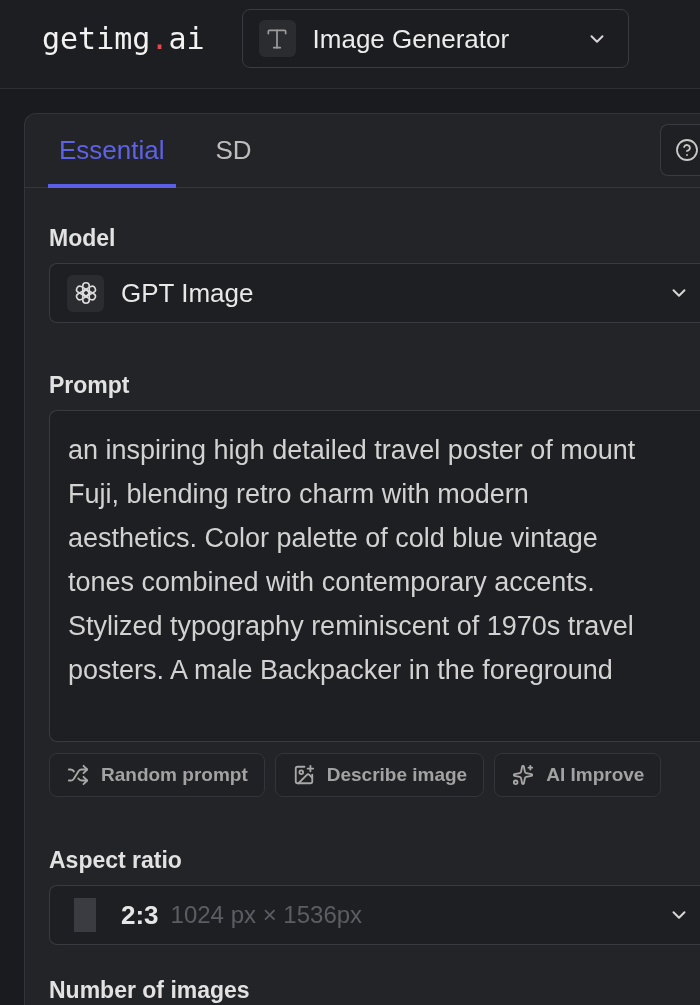 Image resolution: width=700 pixels, height=1005 pixels. What do you see at coordinates (379, 775) in the screenshot?
I see `prompt-action-button: Describe image` at bounding box center [379, 775].